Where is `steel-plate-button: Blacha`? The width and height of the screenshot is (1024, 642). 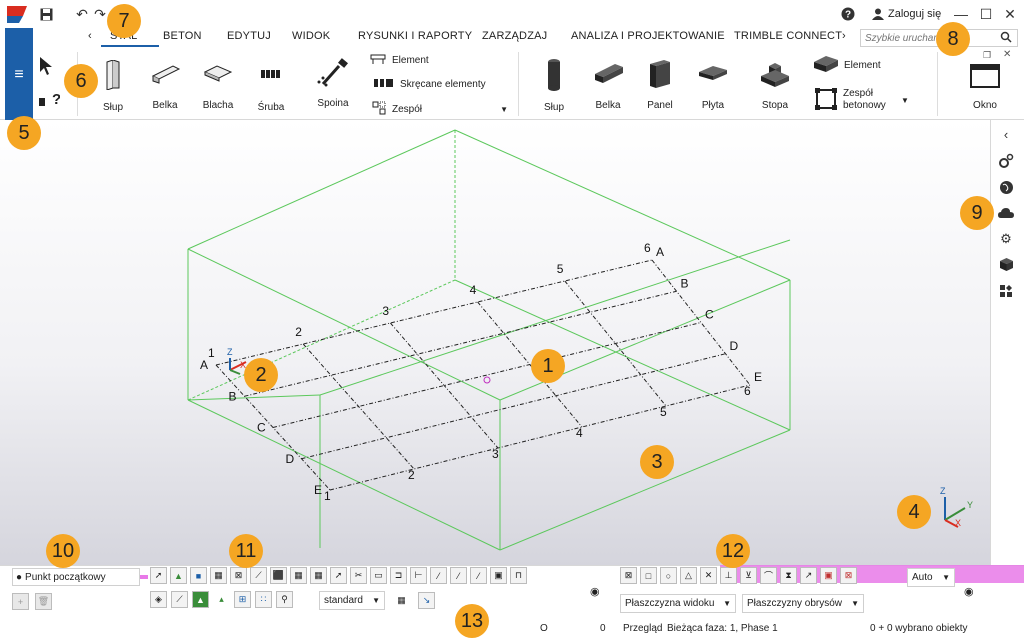
steel-plate-button: Blacha is located at coordinates (218, 84).